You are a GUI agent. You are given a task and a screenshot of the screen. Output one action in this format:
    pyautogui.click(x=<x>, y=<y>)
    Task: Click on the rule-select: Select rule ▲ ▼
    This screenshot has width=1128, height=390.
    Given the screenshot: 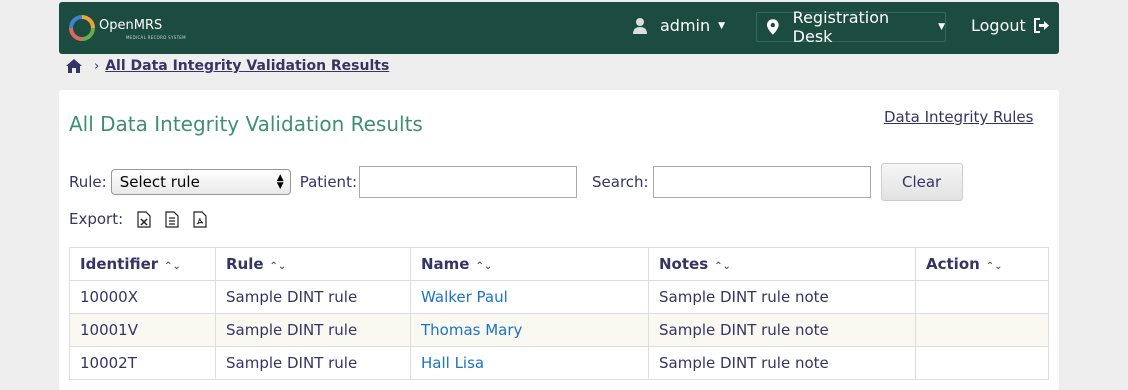 What is the action you would take?
    pyautogui.click(x=200, y=182)
    